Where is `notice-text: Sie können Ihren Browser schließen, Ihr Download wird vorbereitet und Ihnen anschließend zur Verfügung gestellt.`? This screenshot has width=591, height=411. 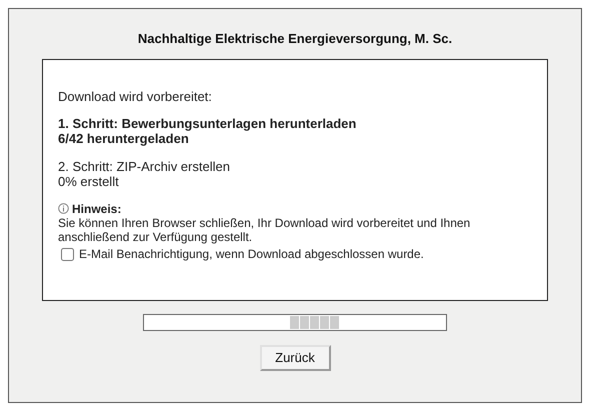
notice-text: Sie können Ihren Browser schließen, Ihr Download wird vorbereitet und Ihnen anschließend zur Verfügung gestellt. is located at coordinates (265, 230).